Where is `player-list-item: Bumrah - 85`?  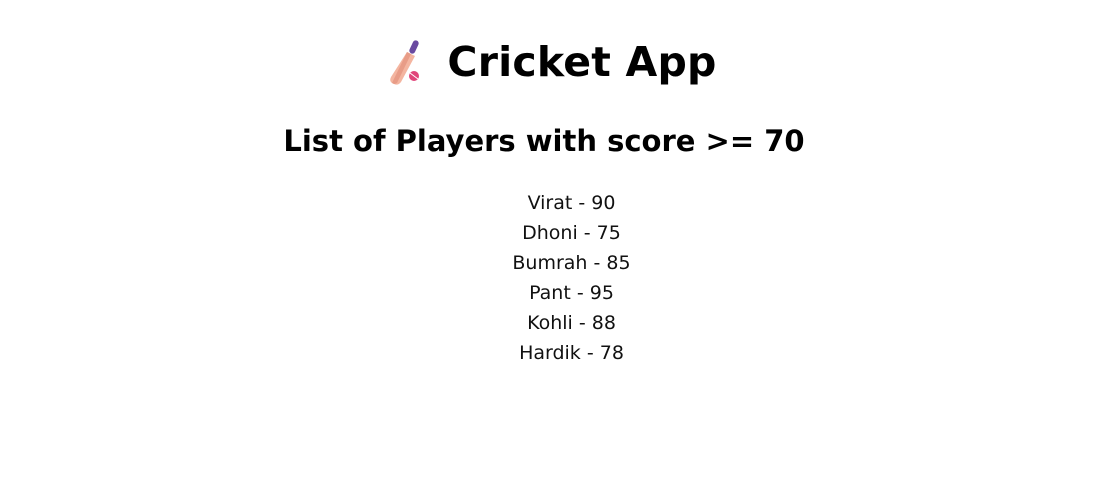 player-list-item: Bumrah - 85 is located at coordinates (571, 263).